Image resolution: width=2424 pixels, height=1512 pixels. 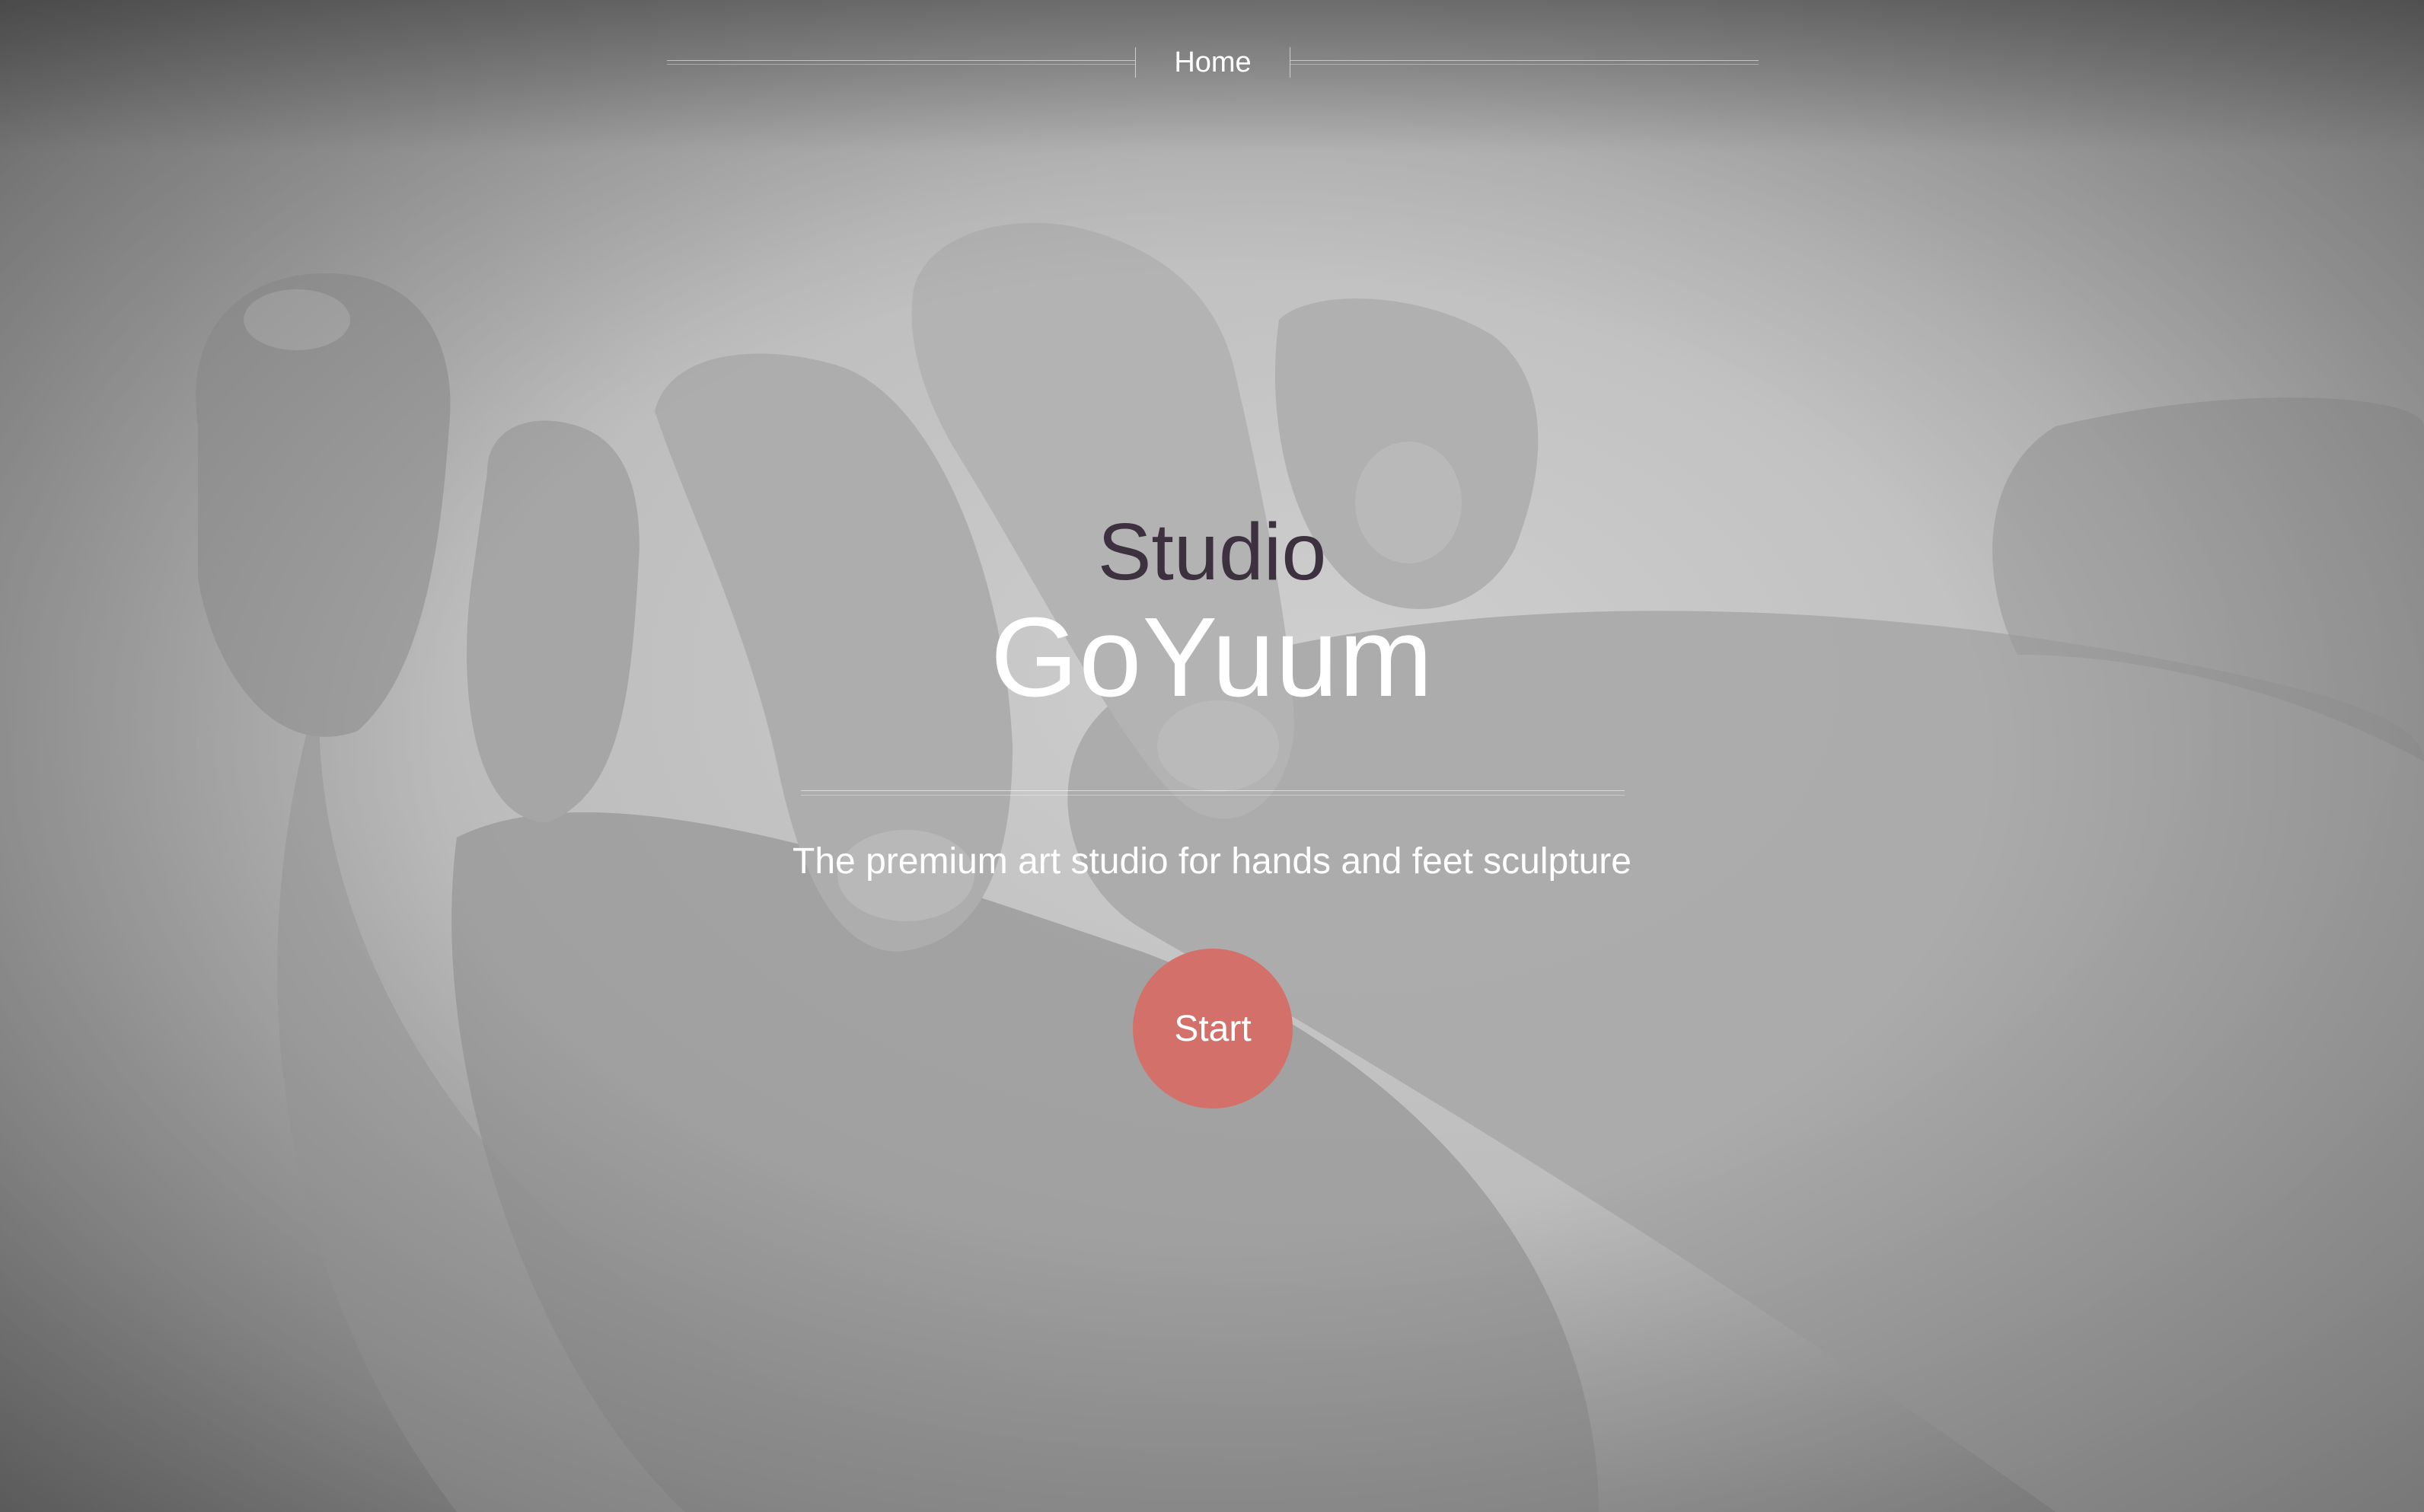 What do you see at coordinates (1212, 552) in the screenshot?
I see `hero-eyebrow: Studio` at bounding box center [1212, 552].